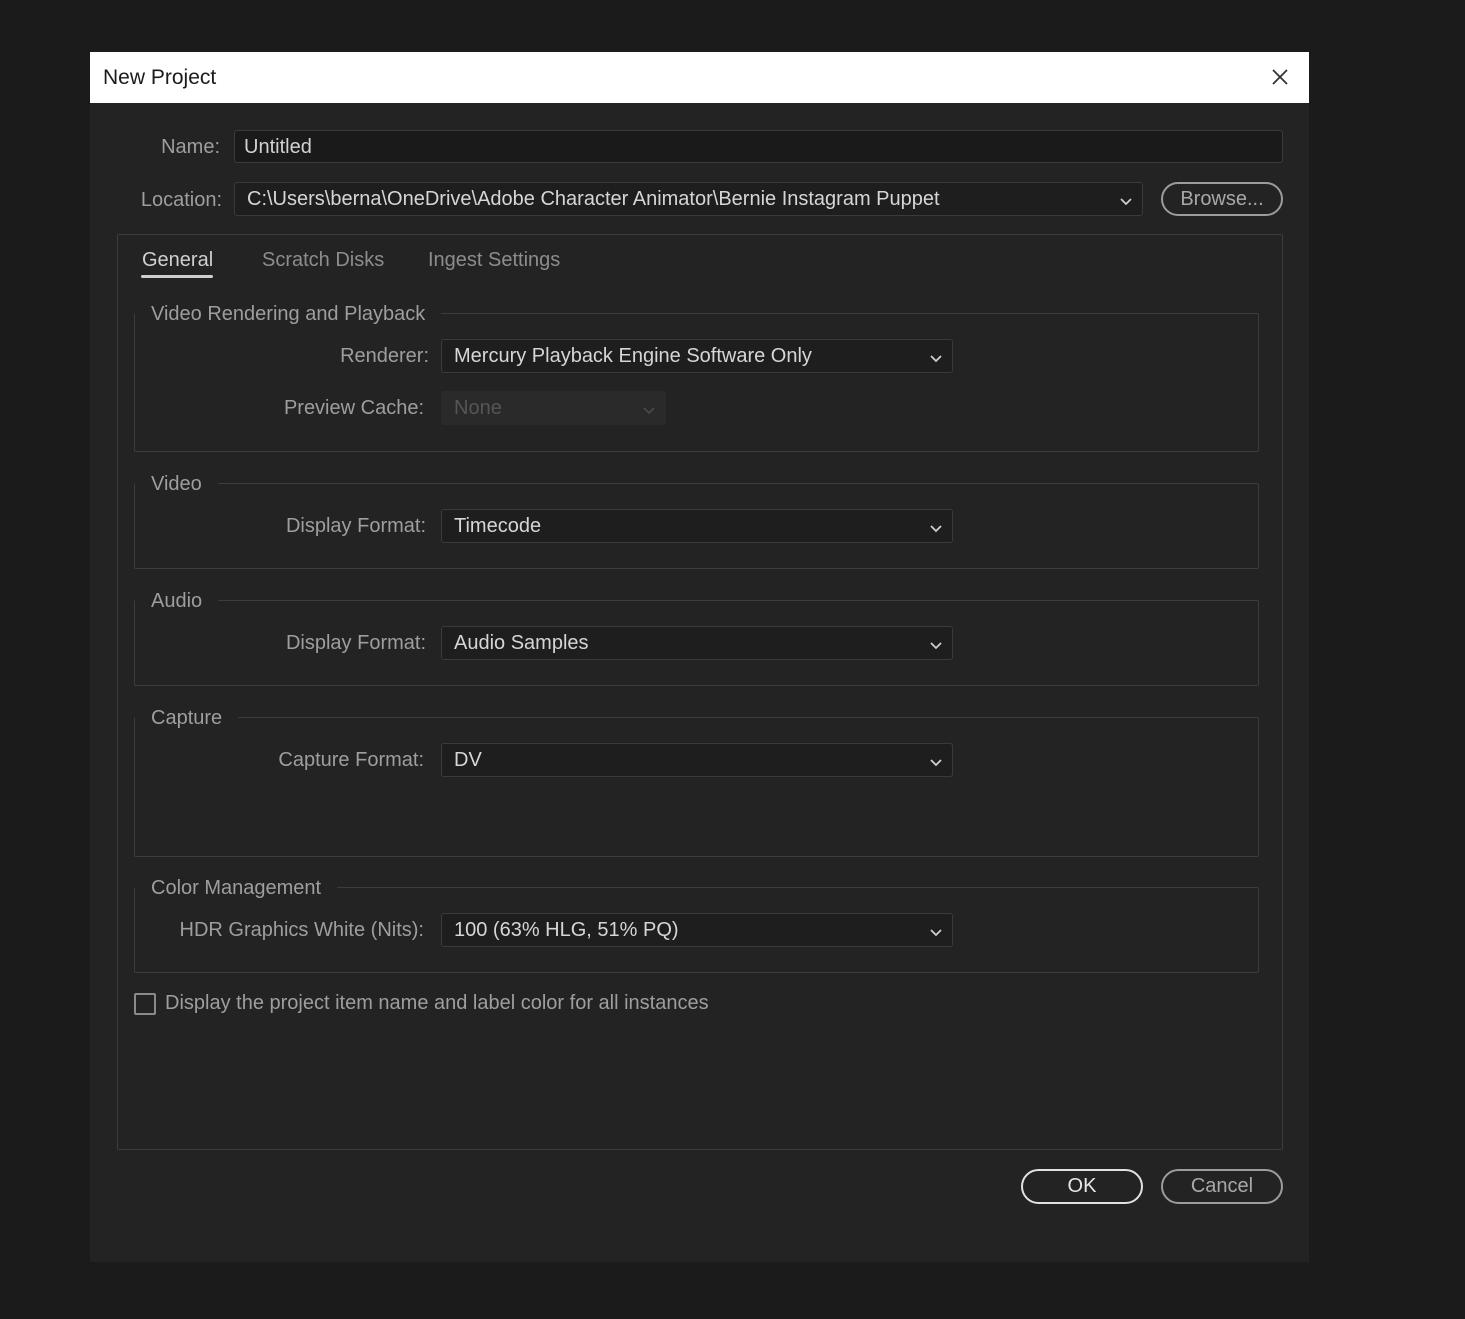 The height and width of the screenshot is (1319, 1465). What do you see at coordinates (697, 526) in the screenshot?
I see `video-display-format-dropdown: Timecode` at bounding box center [697, 526].